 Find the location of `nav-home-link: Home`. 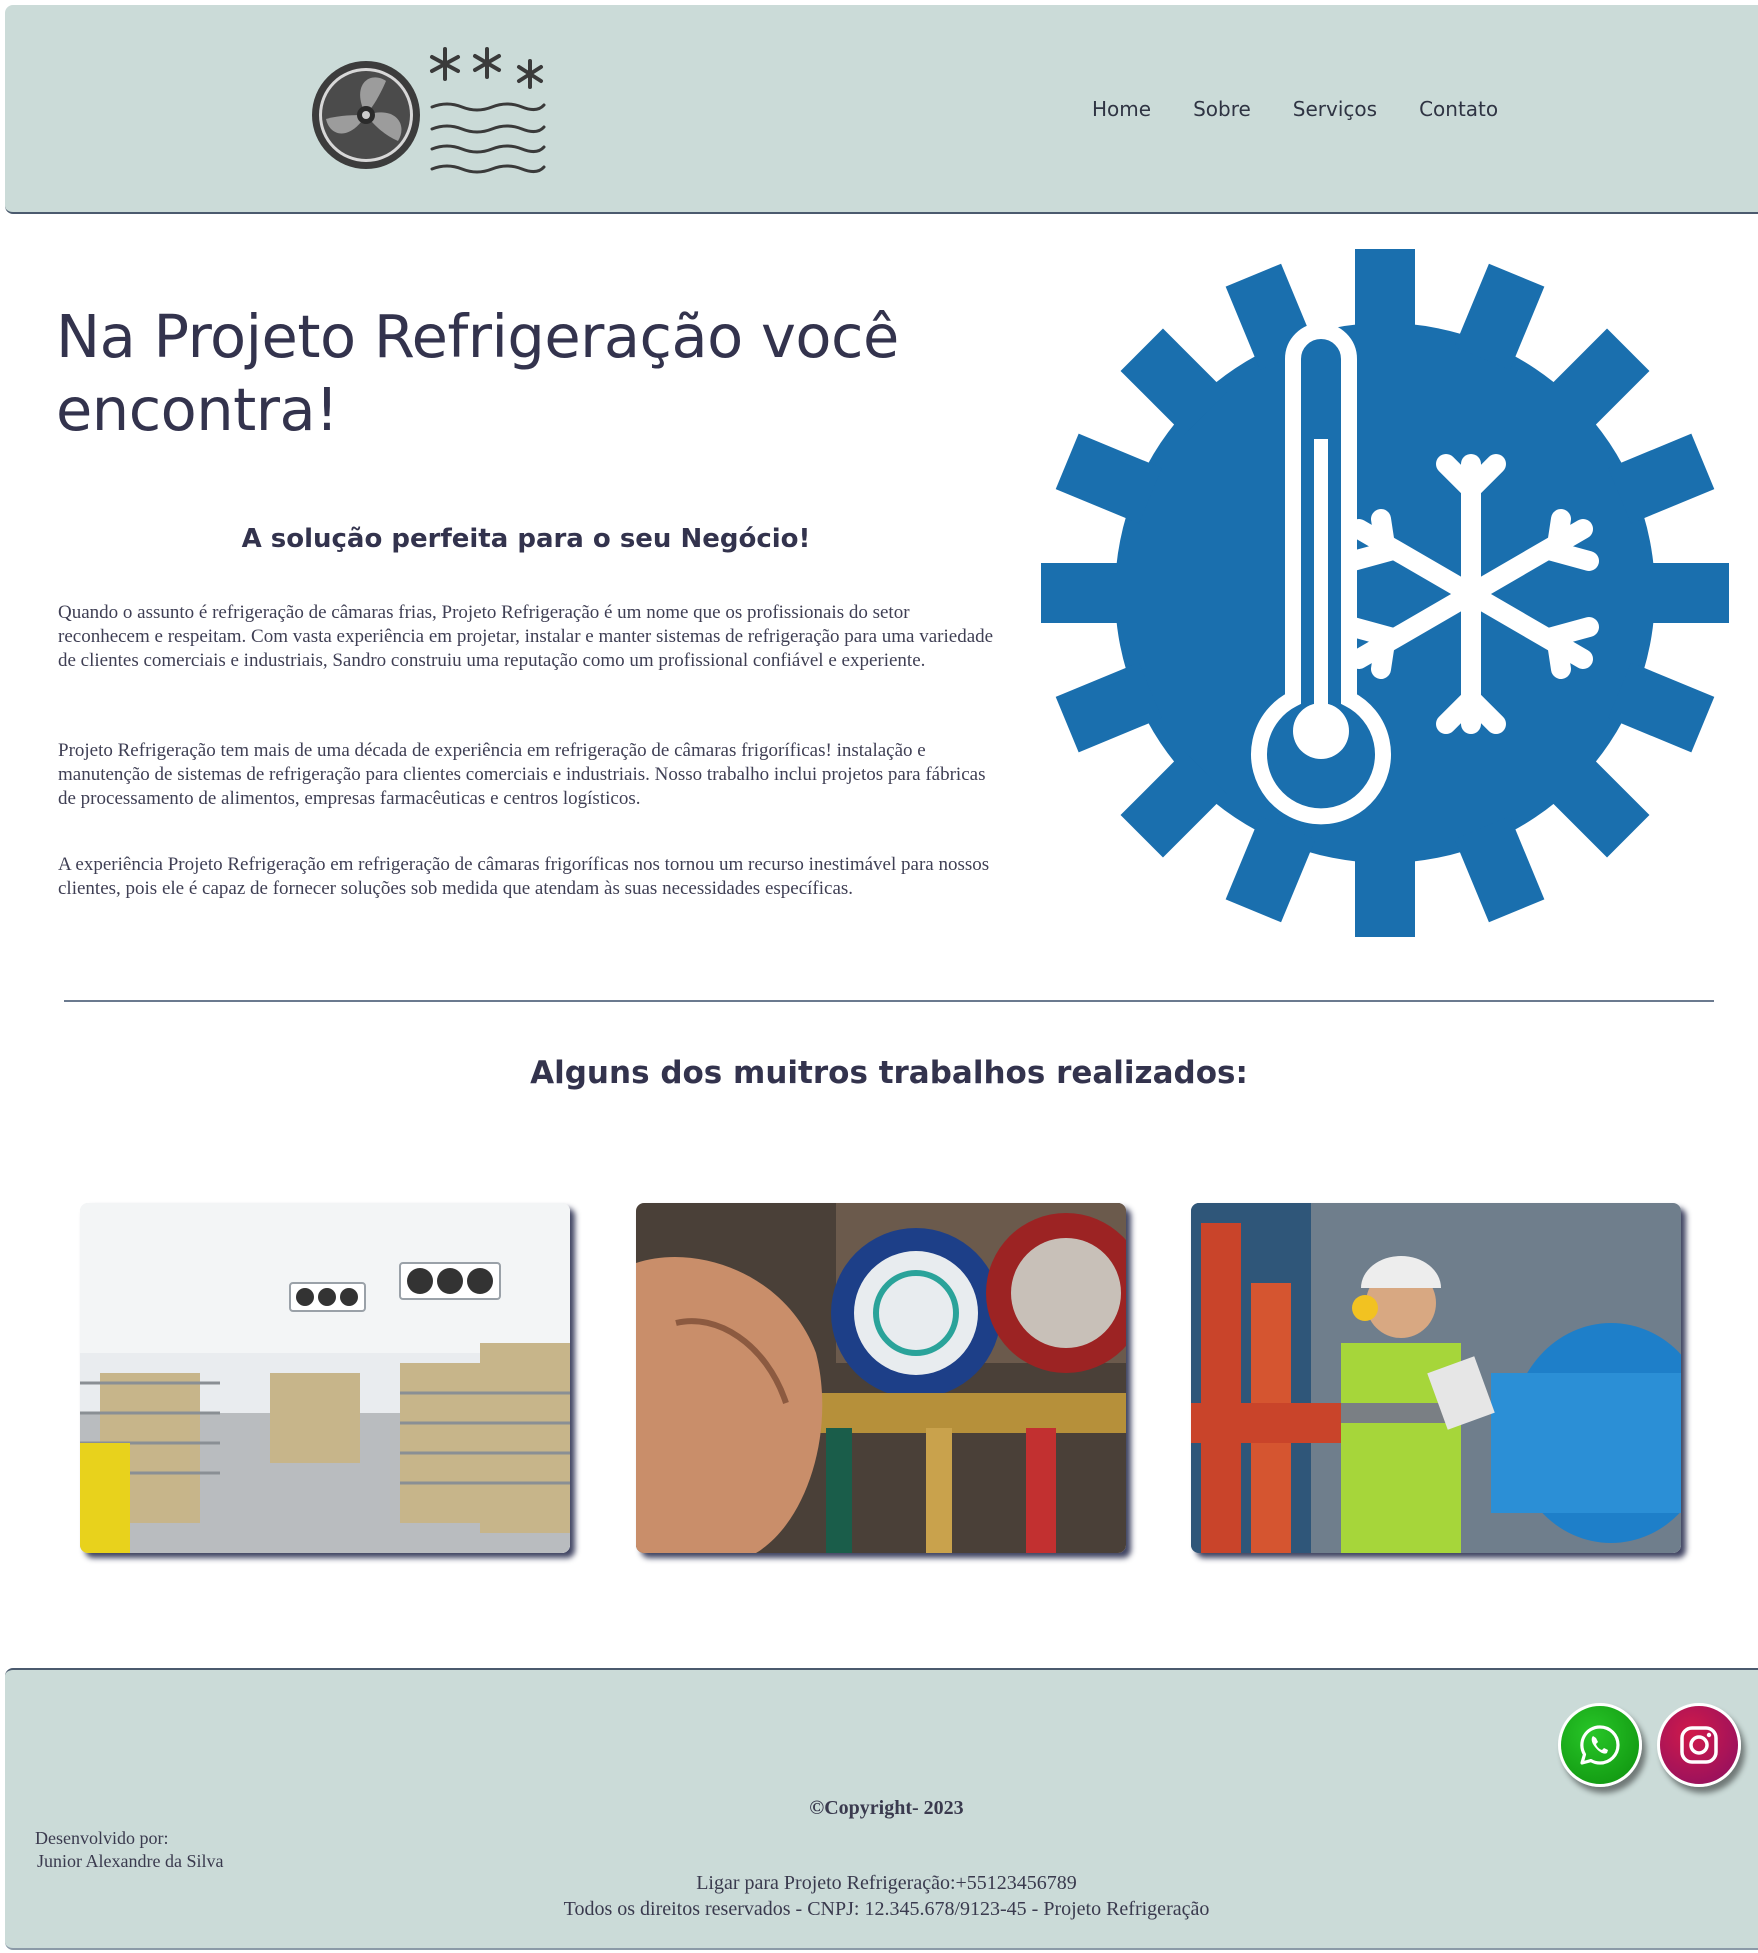

nav-home-link: Home is located at coordinates (1121, 109).